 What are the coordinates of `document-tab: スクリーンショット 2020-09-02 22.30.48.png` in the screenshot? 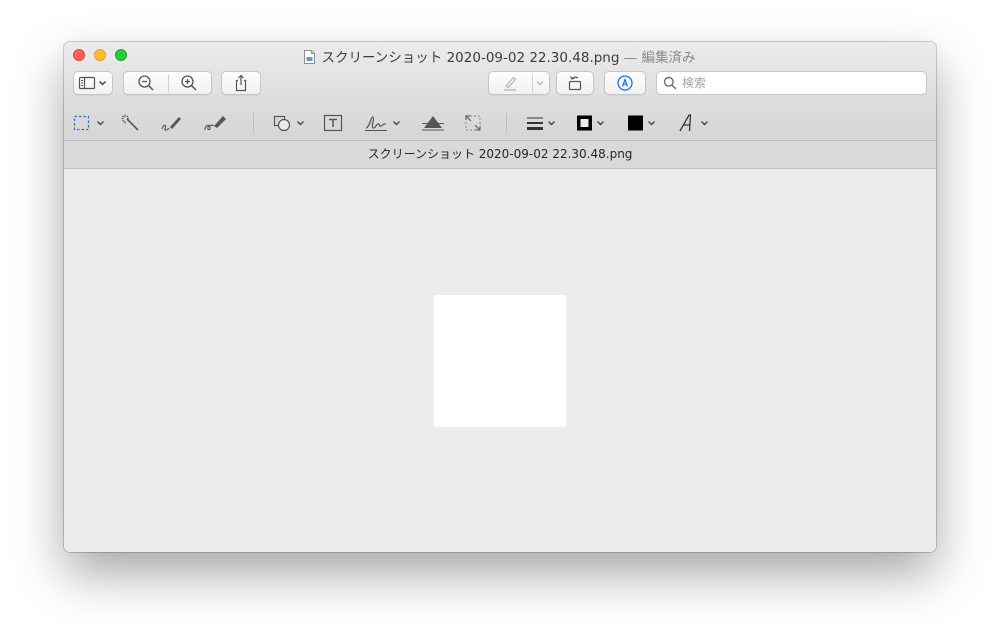 It's located at (500, 154).